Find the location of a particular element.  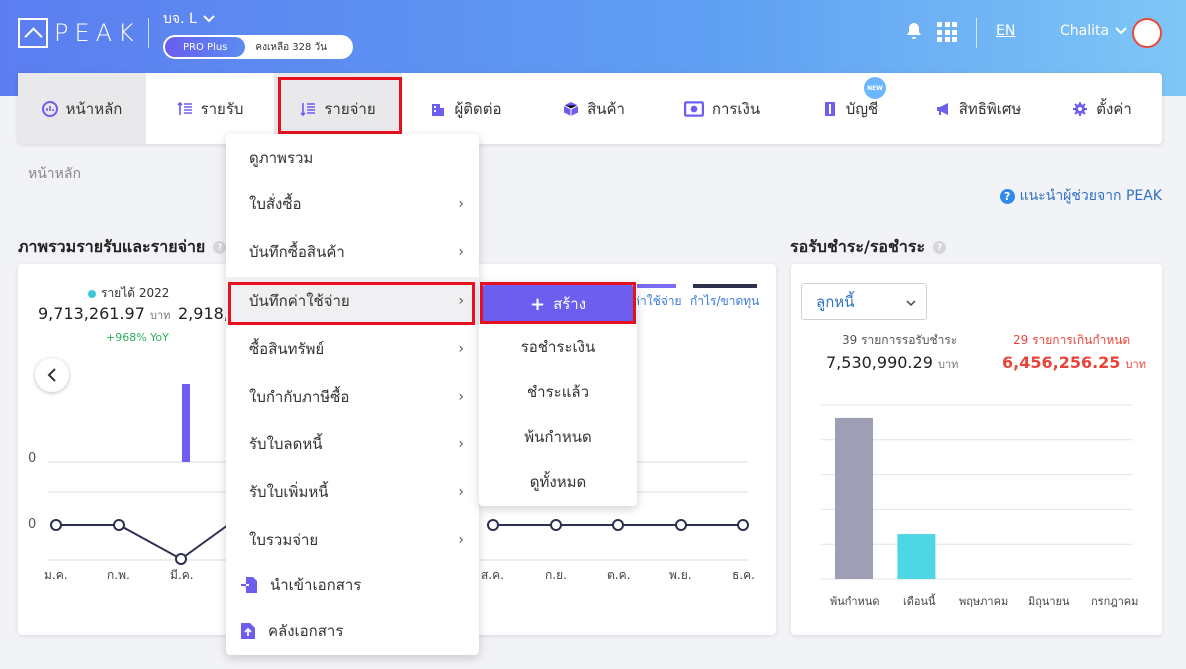

category-label: เดือนนี้ is located at coordinates (919, 601).